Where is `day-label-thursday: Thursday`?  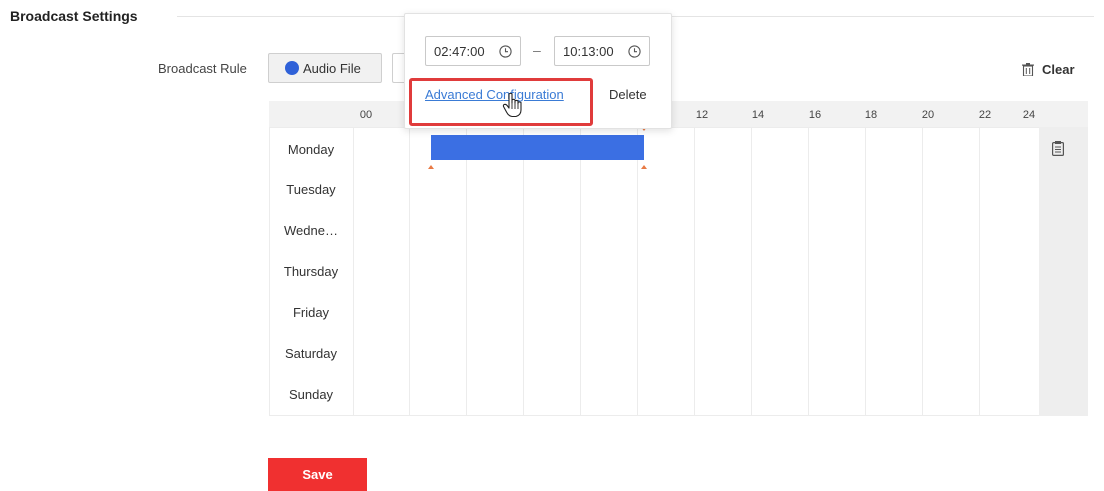 day-label-thursday: Thursday is located at coordinates (311, 271).